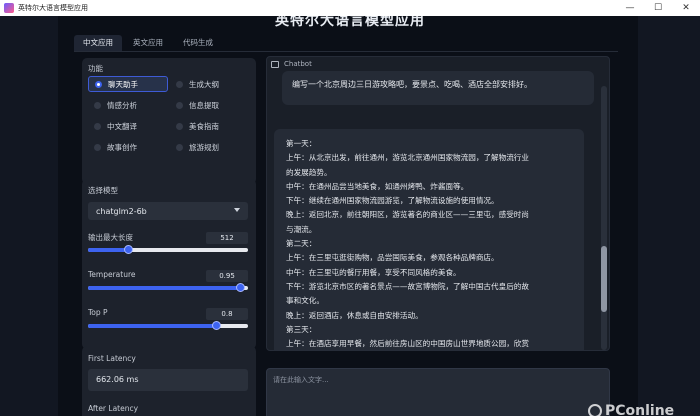 Image resolution: width=700 pixels, height=416 pixels. What do you see at coordinates (377, 186) in the screenshot?
I see `bot-message-line: 中午：在通州品尝当地美食，如通州烤鸭、炸酱面等。` at bounding box center [377, 186].